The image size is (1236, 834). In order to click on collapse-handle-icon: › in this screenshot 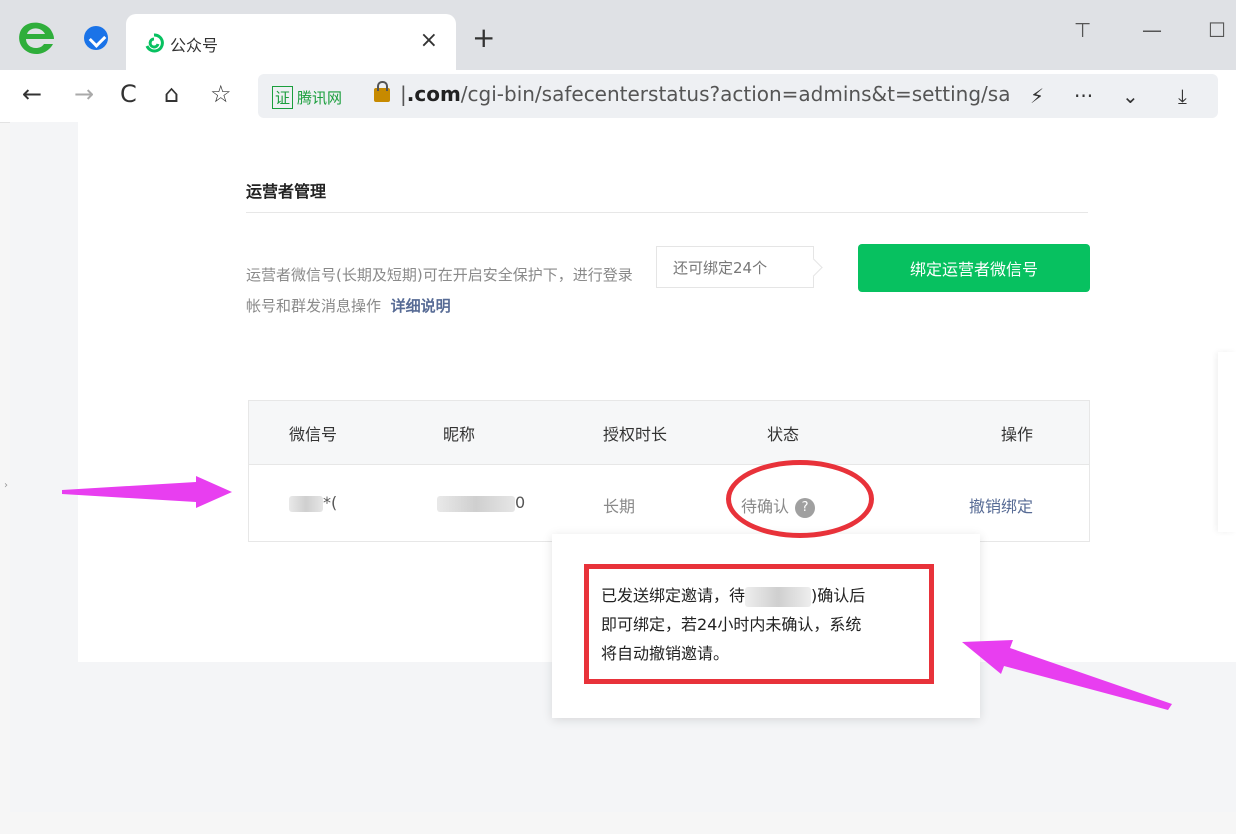, I will do `click(6, 485)`.